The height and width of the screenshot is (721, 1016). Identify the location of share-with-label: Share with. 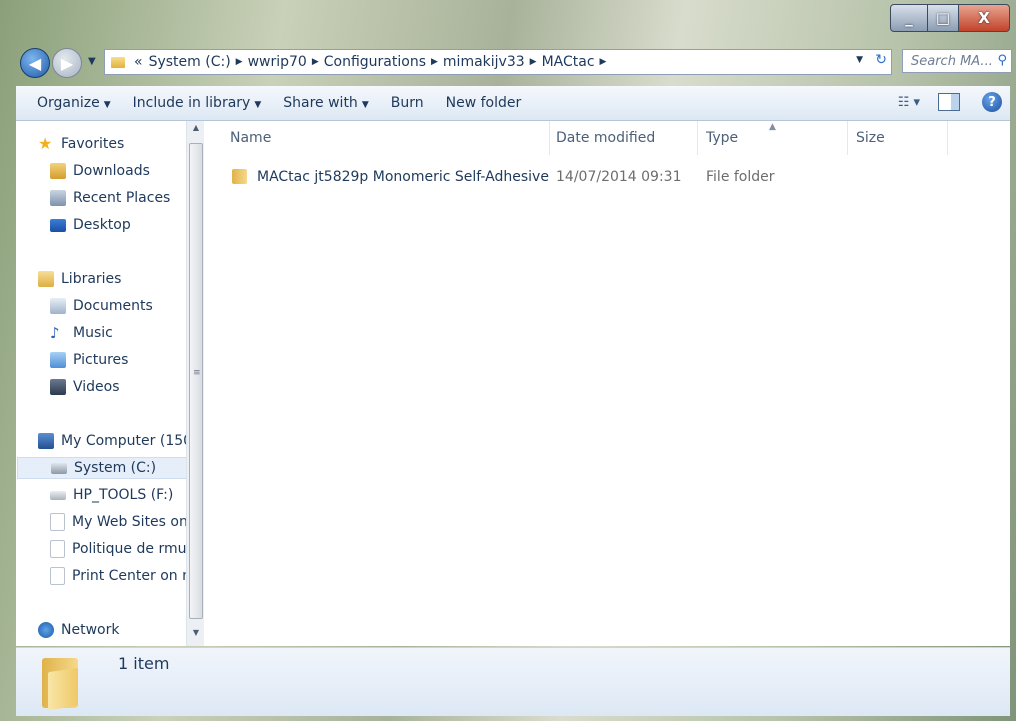
(320, 103).